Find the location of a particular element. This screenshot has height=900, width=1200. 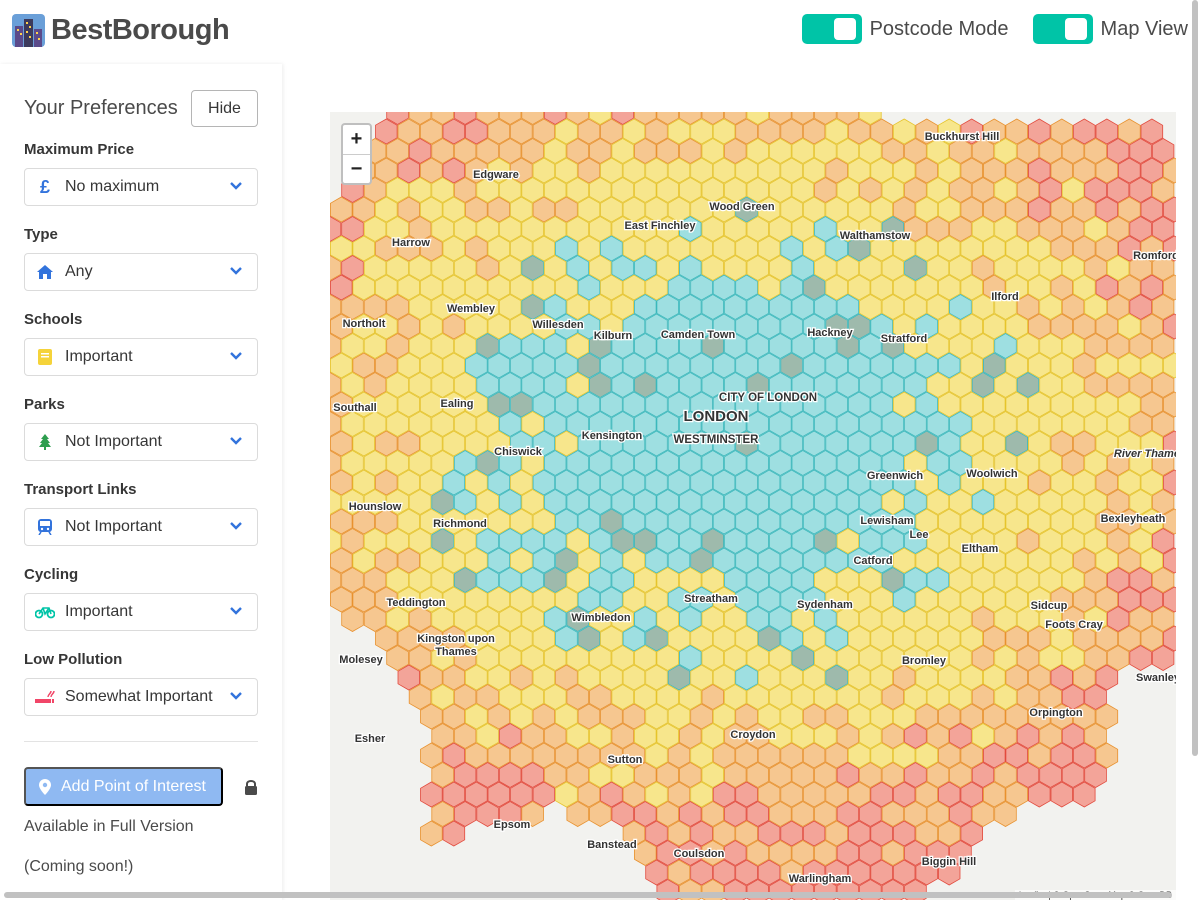

postcode-mode-switch is located at coordinates (831, 29).